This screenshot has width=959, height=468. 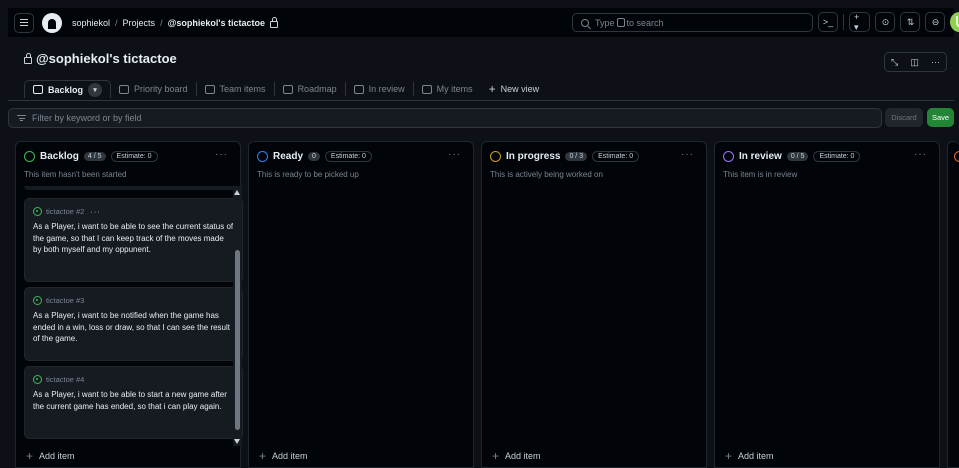 I want to click on tab-label: Backlog, so click(x=66, y=89).